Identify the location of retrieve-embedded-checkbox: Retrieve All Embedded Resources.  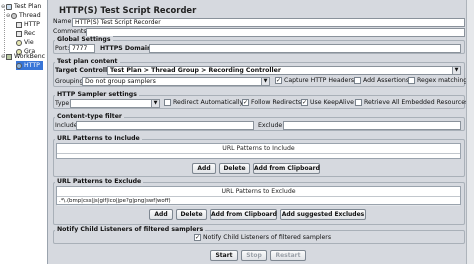
(411, 102).